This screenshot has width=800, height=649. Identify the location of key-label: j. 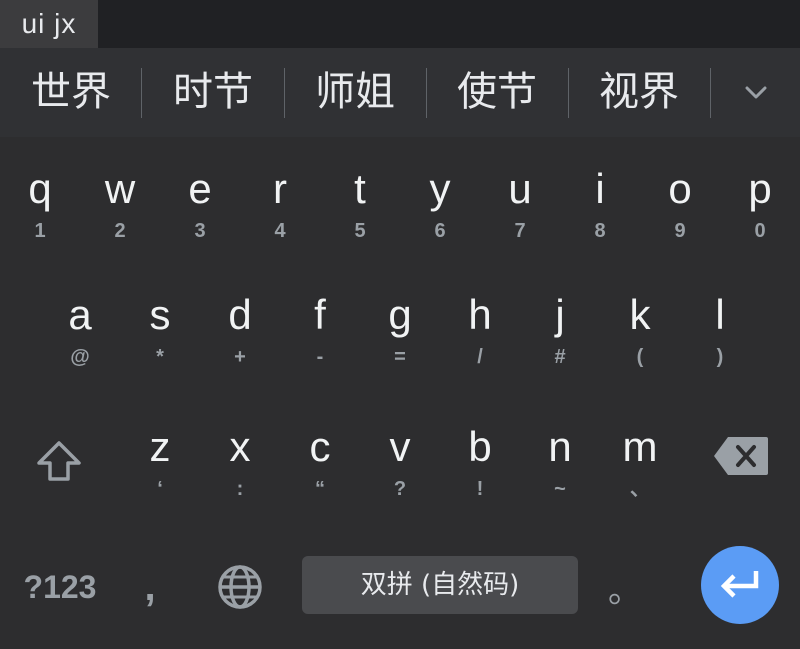
(560, 314).